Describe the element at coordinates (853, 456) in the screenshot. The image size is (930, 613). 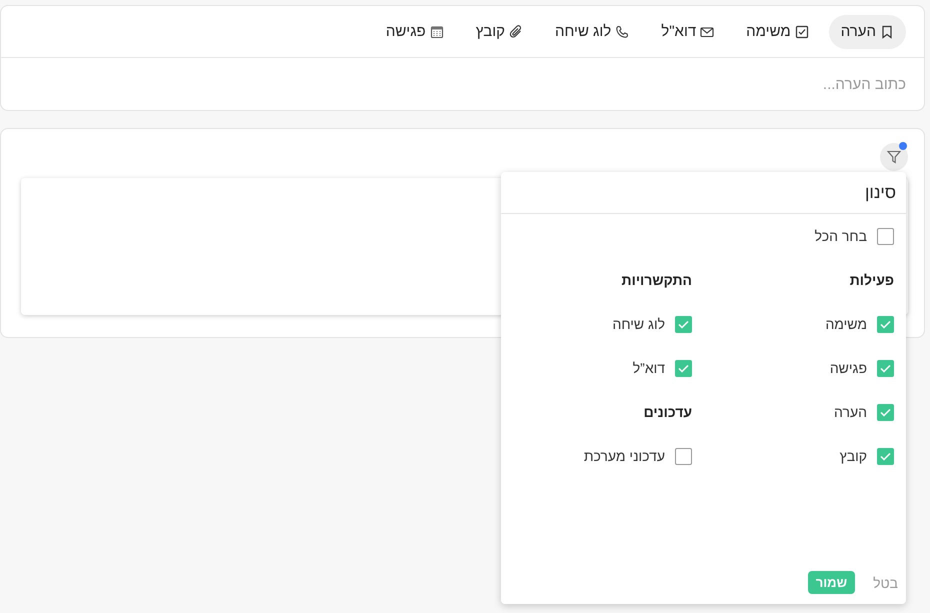
I see `checkbox-label: קובץ` at that location.